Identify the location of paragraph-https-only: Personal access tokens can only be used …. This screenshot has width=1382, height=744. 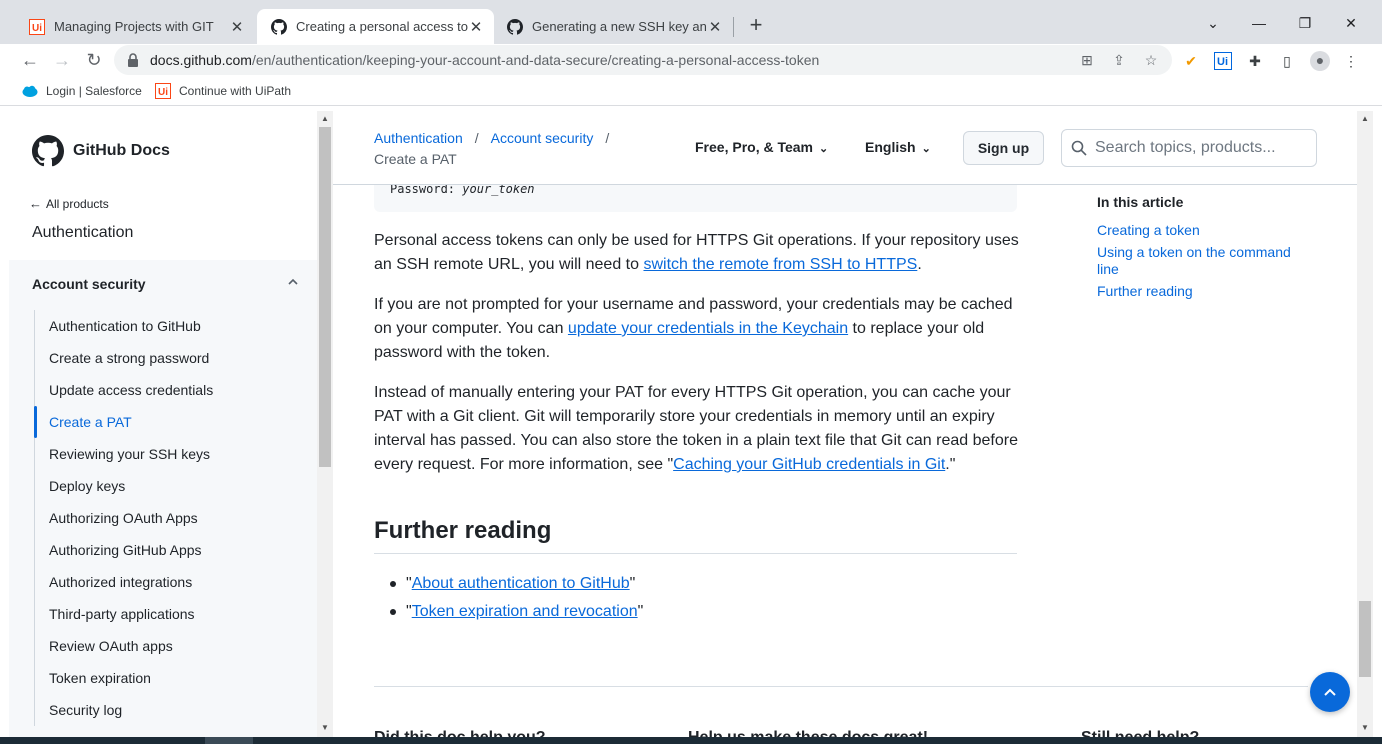
(696, 253).